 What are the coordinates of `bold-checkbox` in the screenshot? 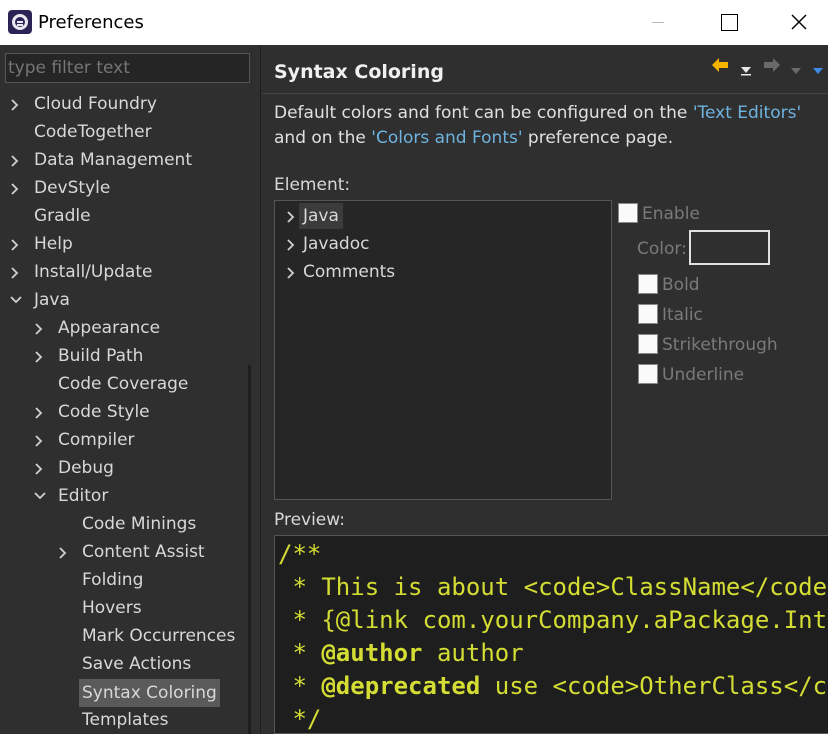 It's located at (648, 284).